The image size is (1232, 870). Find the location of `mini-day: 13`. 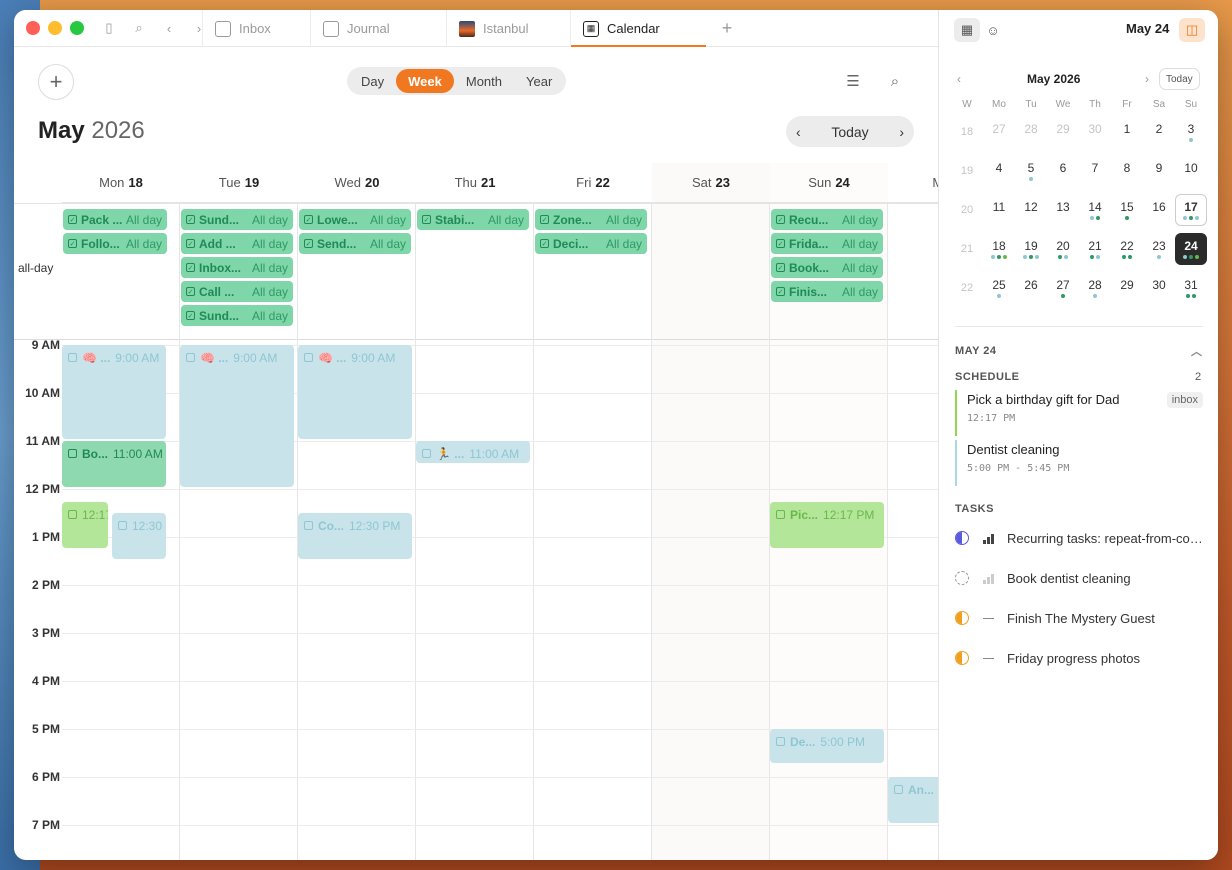

mini-day: 13 is located at coordinates (1063, 210).